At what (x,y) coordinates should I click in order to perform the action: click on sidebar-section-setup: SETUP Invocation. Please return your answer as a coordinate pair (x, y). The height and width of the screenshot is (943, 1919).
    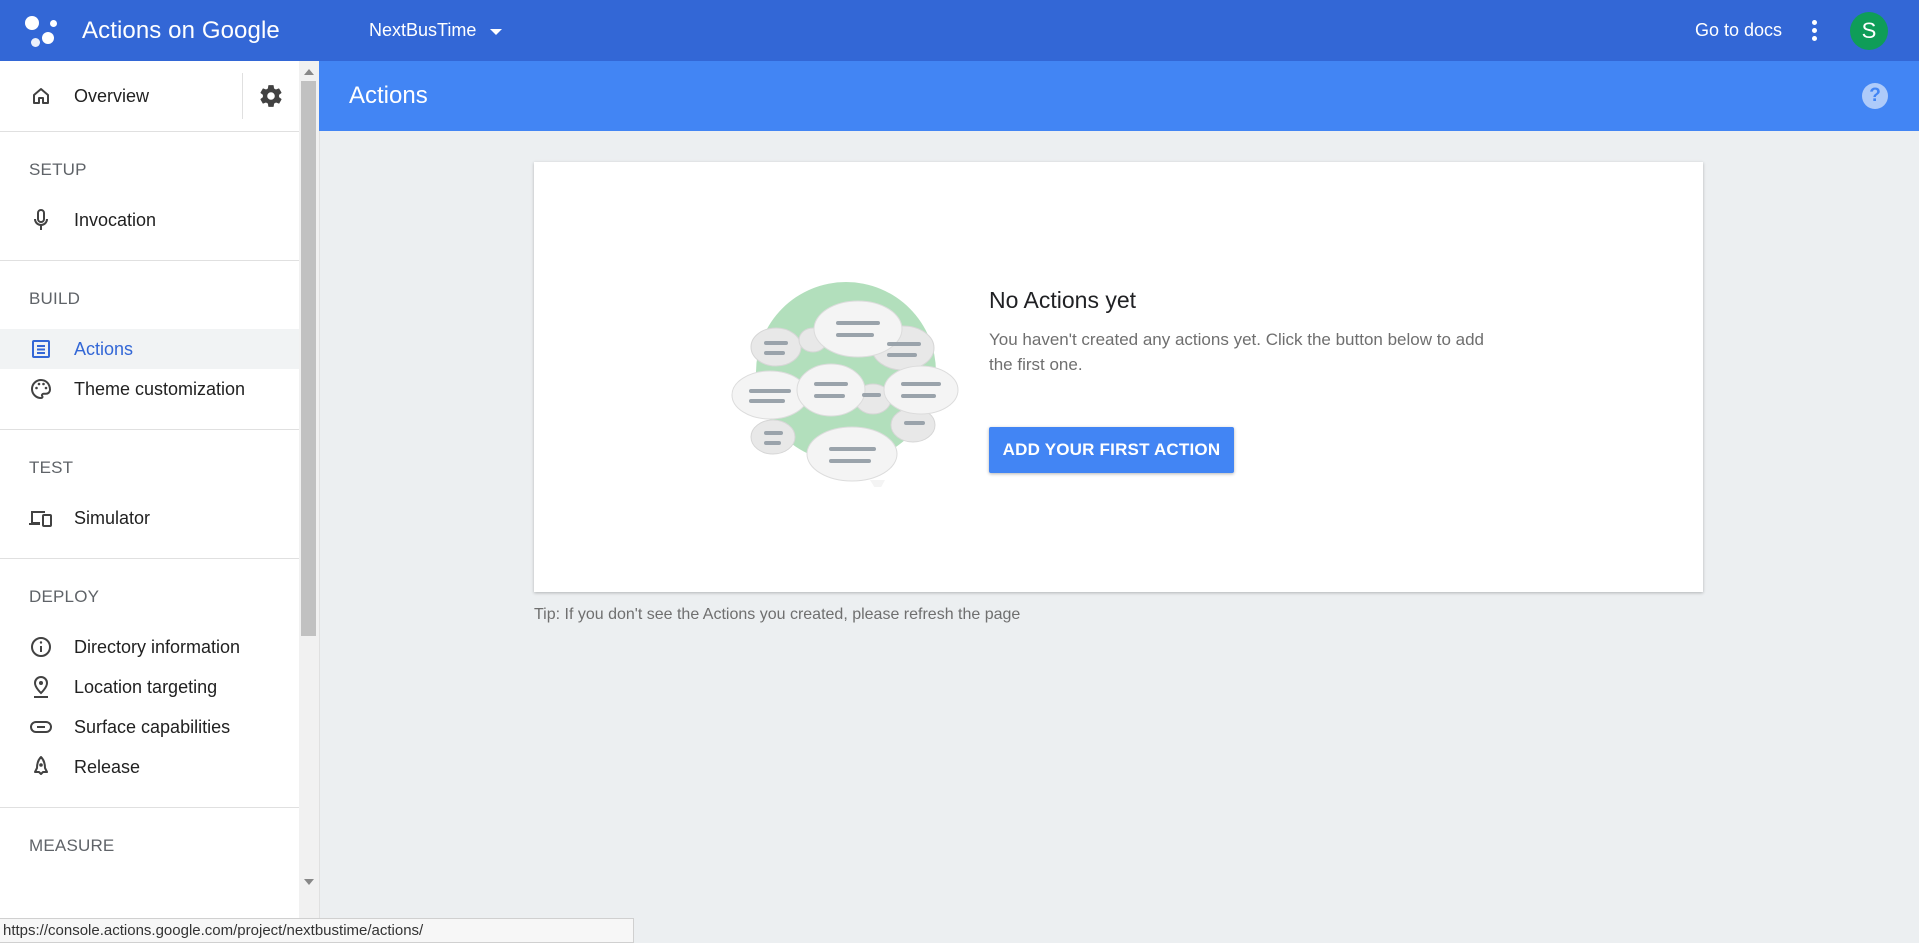
    Looking at the image, I should click on (149, 196).